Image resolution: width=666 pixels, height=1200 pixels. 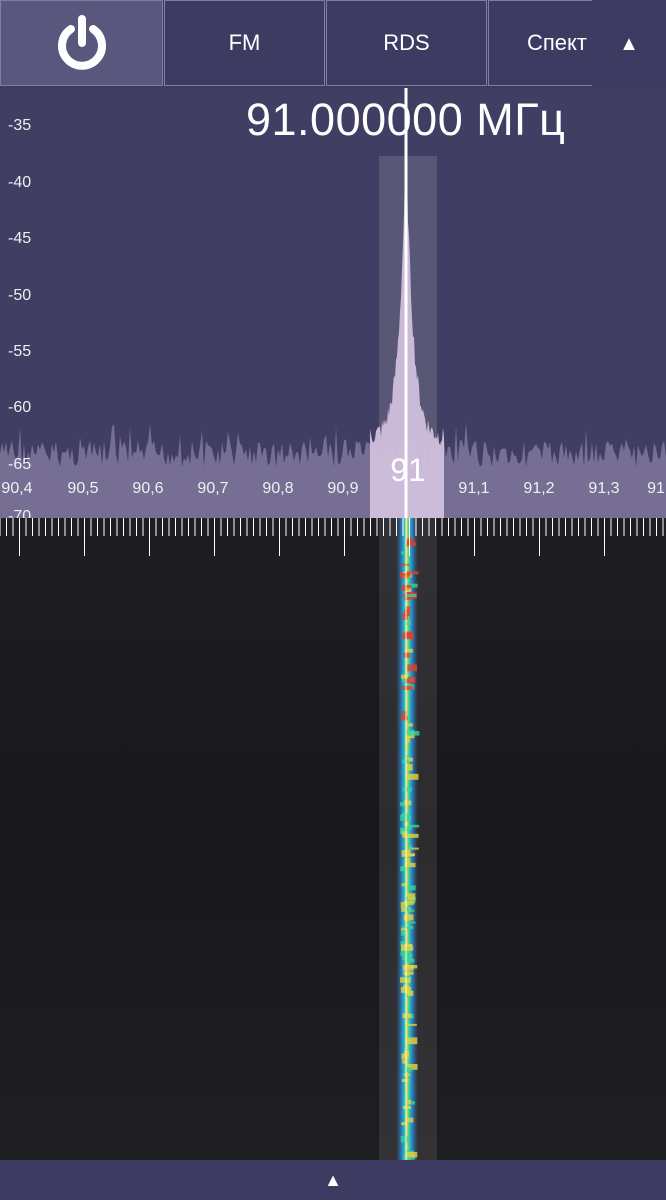 I want to click on center-frequency-label: 91, so click(x=408, y=470).